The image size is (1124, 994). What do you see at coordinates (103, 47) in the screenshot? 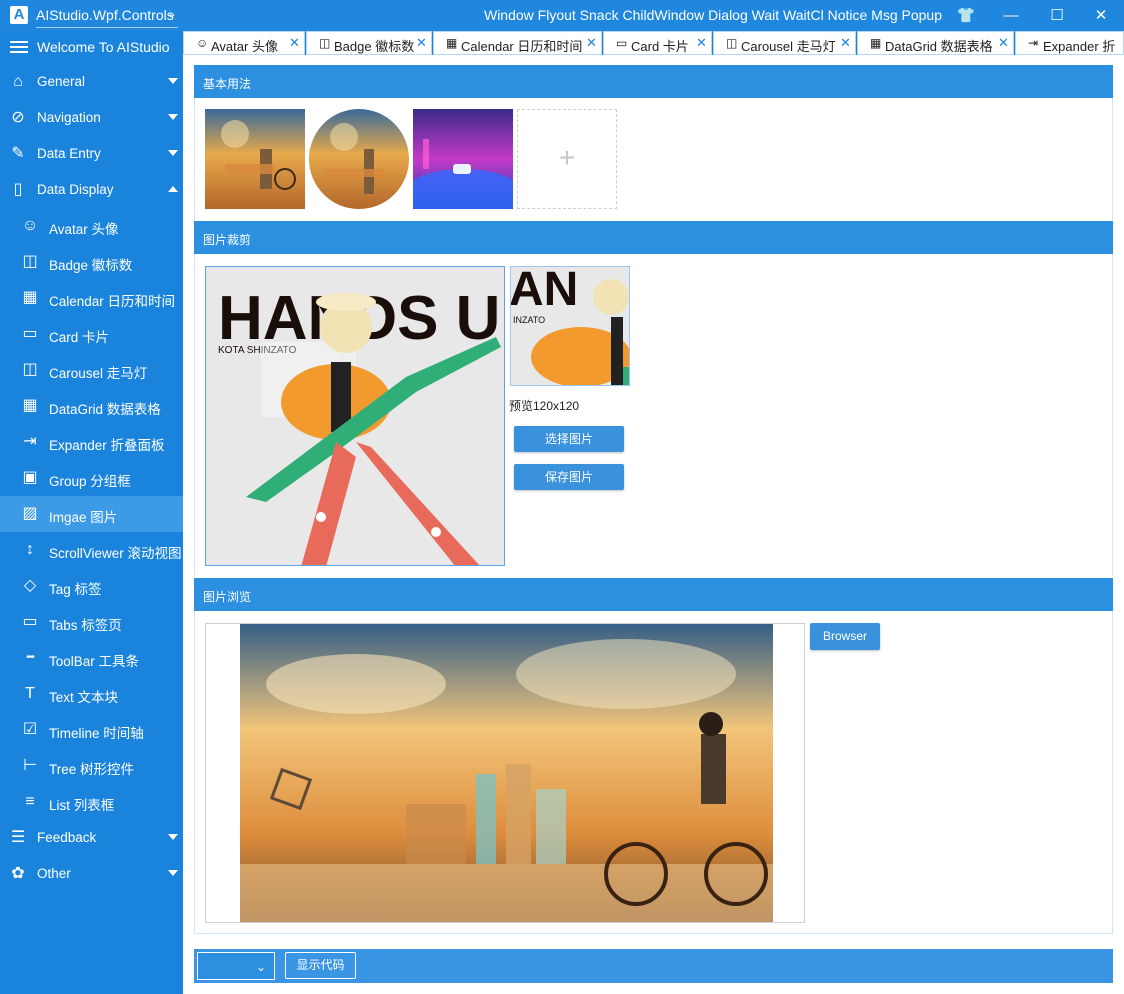
I see `sidebar-header-title: Welcome To AIStudio` at bounding box center [103, 47].